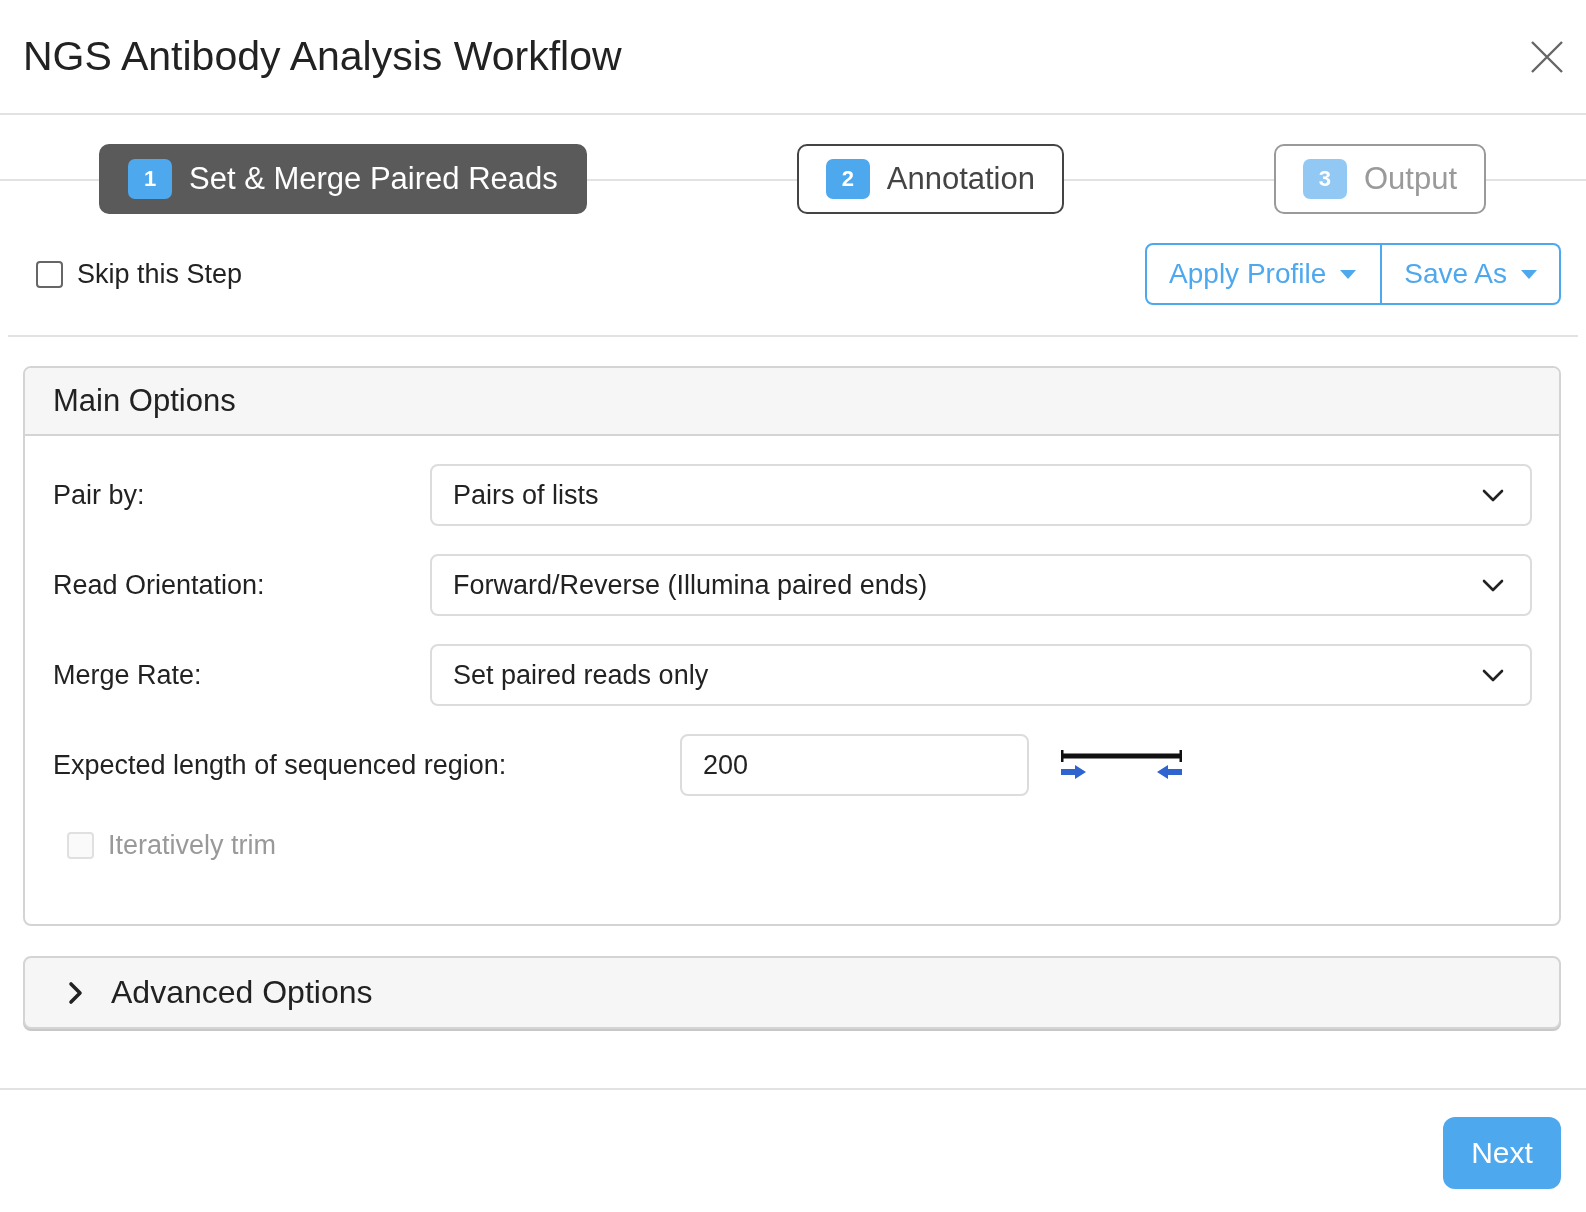 The image size is (1586, 1212). What do you see at coordinates (49, 274) in the screenshot?
I see `checkbox` at bounding box center [49, 274].